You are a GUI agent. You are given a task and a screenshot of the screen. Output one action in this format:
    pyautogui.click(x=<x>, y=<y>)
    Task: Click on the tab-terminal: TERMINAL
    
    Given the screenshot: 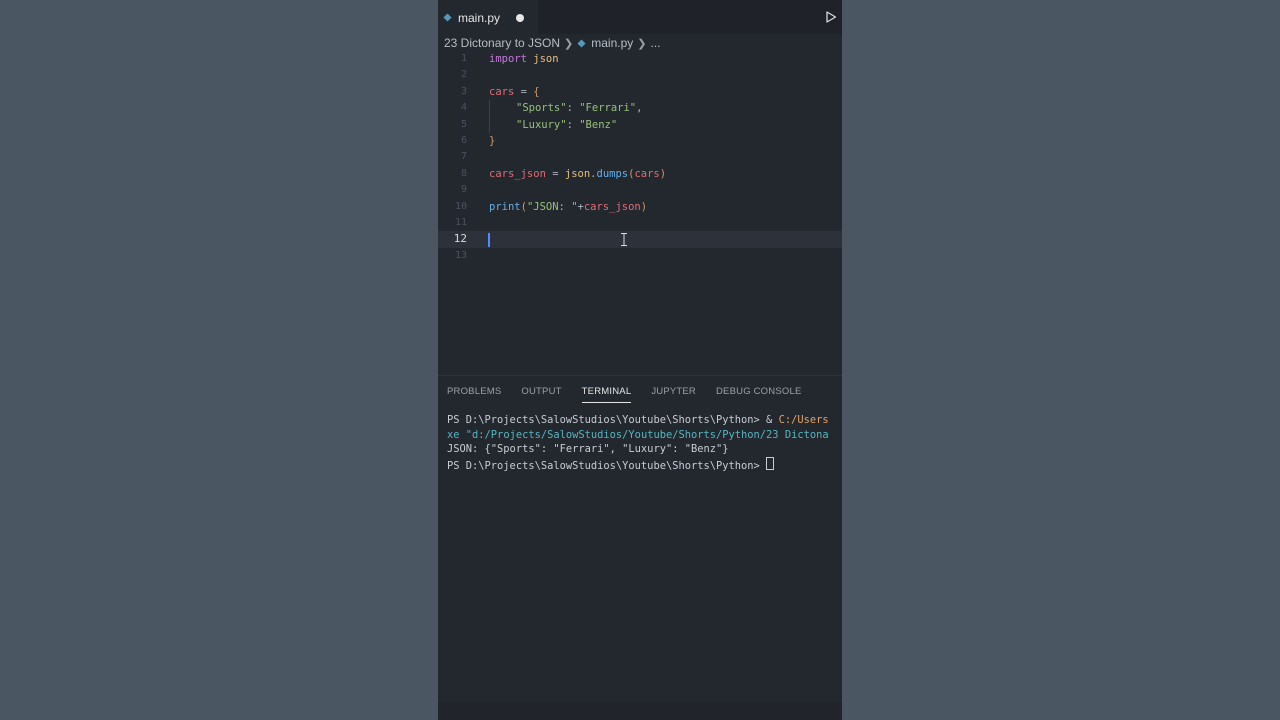 What is the action you would take?
    pyautogui.click(x=606, y=394)
    